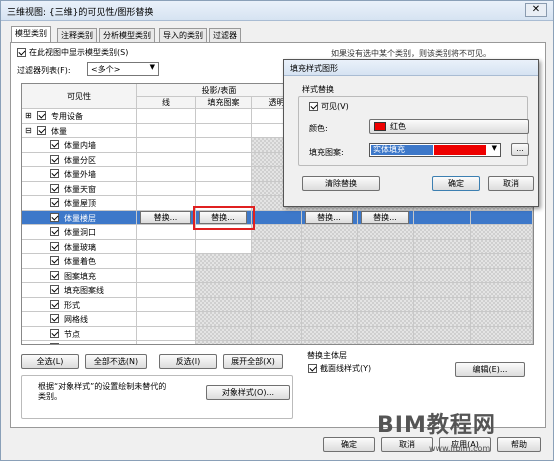  I want to click on table-row: 网格线, so click(79, 319).